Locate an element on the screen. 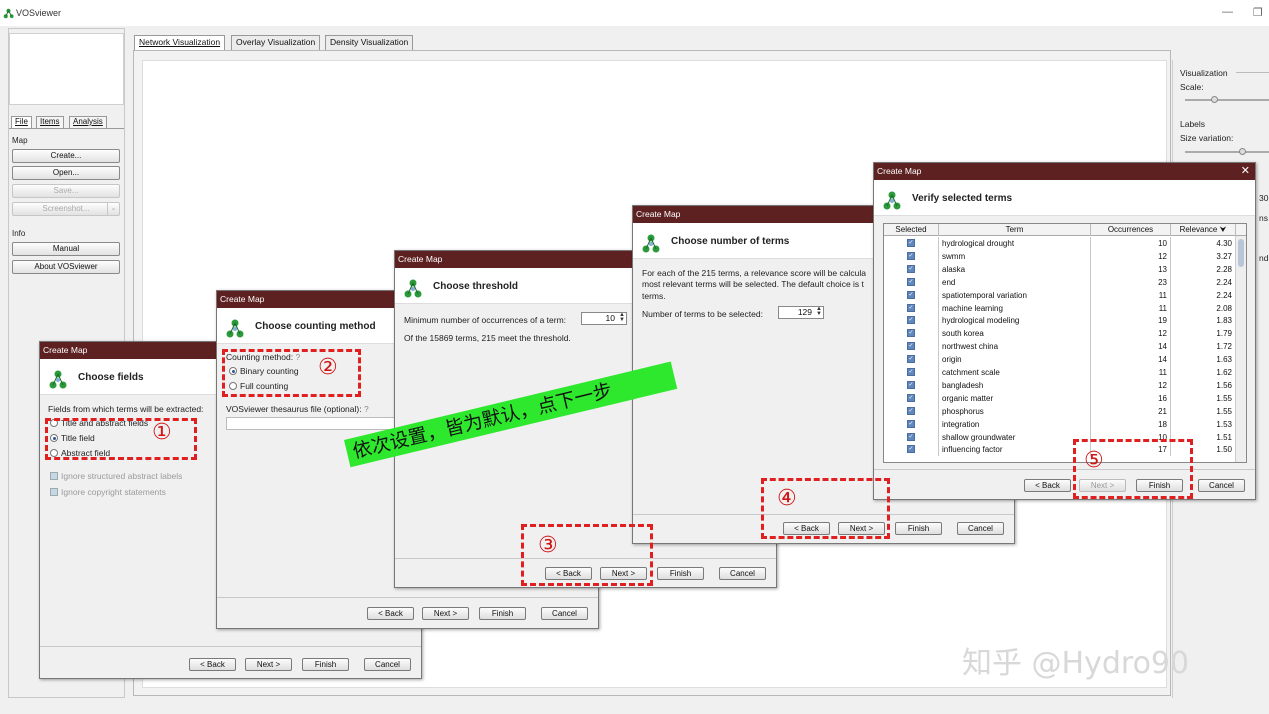 This screenshot has height=714, width=1269. term-cell: catchment scale is located at coordinates (1015, 372).